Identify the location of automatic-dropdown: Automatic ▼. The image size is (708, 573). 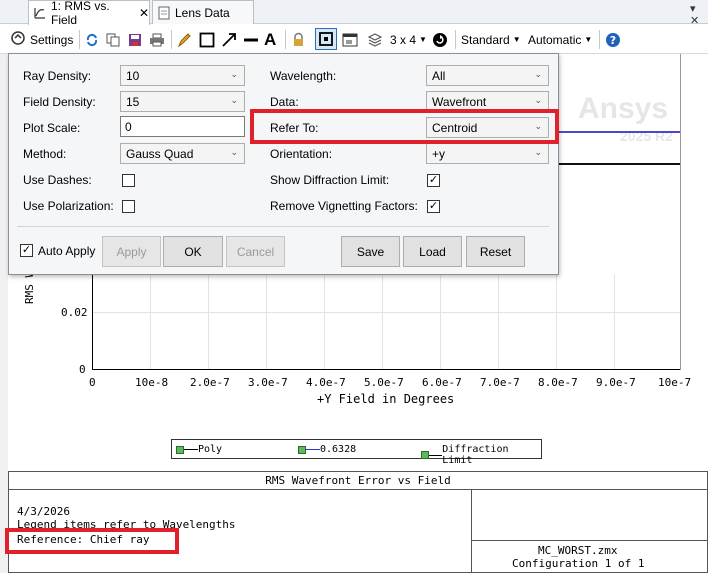
(560, 39).